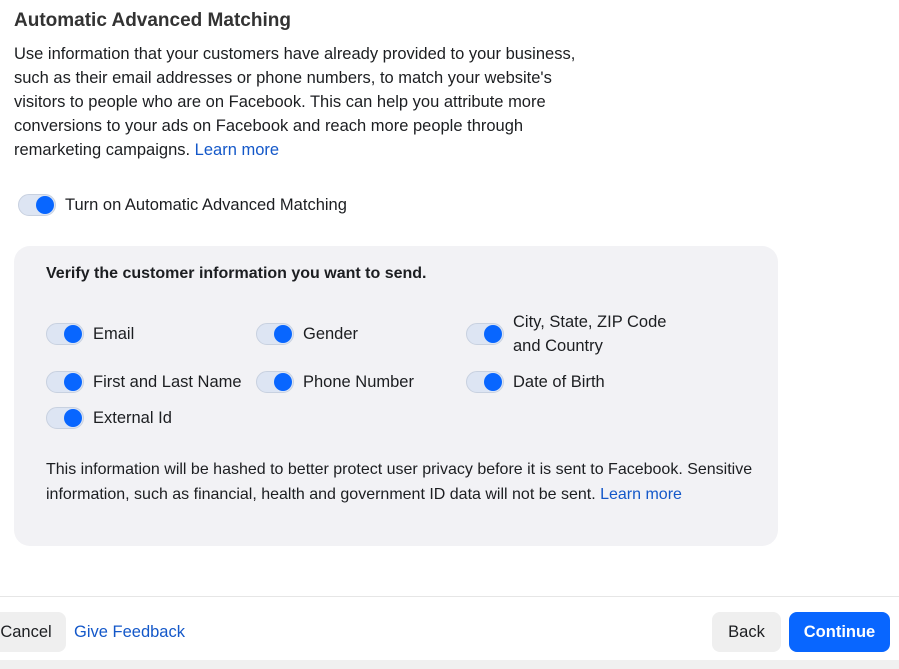 The image size is (899, 669). I want to click on option-label: Phone Number, so click(358, 382).